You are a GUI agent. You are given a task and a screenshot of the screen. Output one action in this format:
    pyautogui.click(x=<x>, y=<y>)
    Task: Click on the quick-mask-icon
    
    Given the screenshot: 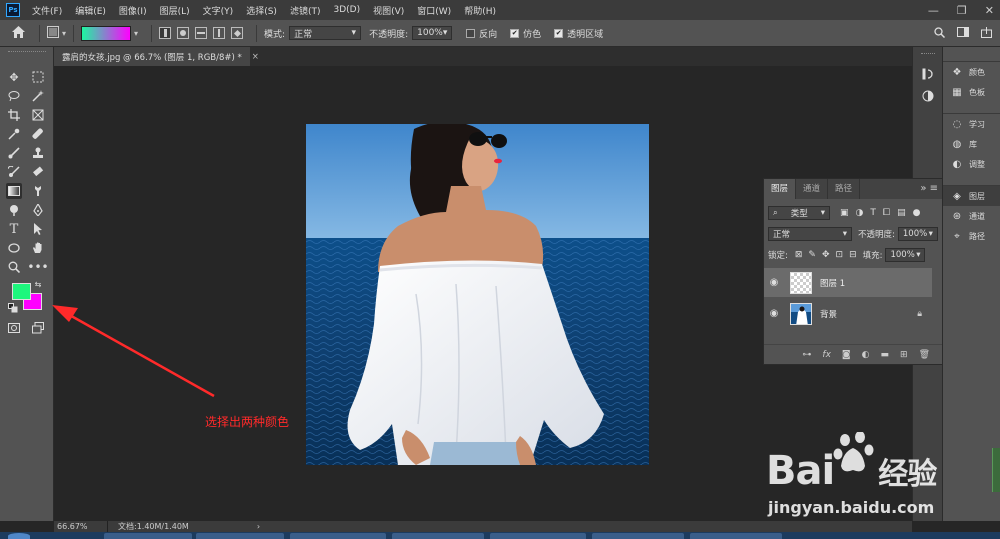 What is the action you would take?
    pyautogui.click(x=14, y=328)
    